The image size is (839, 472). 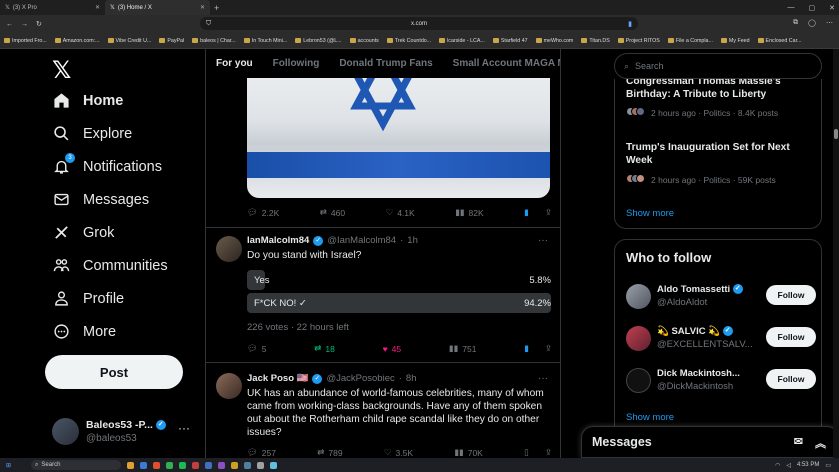 What do you see at coordinates (812, 23) in the screenshot?
I see `profile-icon: ◯` at bounding box center [812, 23].